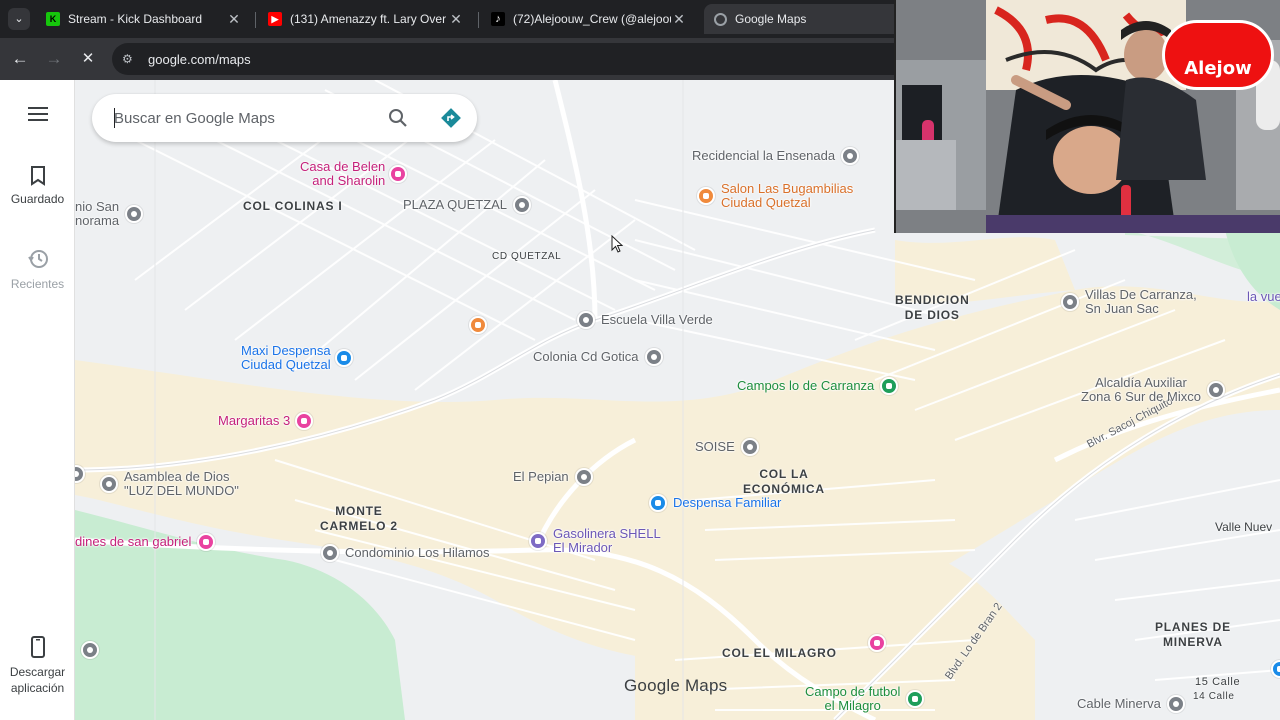 Image resolution: width=1280 pixels, height=720 pixels. What do you see at coordinates (1087, 116) in the screenshot?
I see `webcam-overlay: Alejow` at bounding box center [1087, 116].